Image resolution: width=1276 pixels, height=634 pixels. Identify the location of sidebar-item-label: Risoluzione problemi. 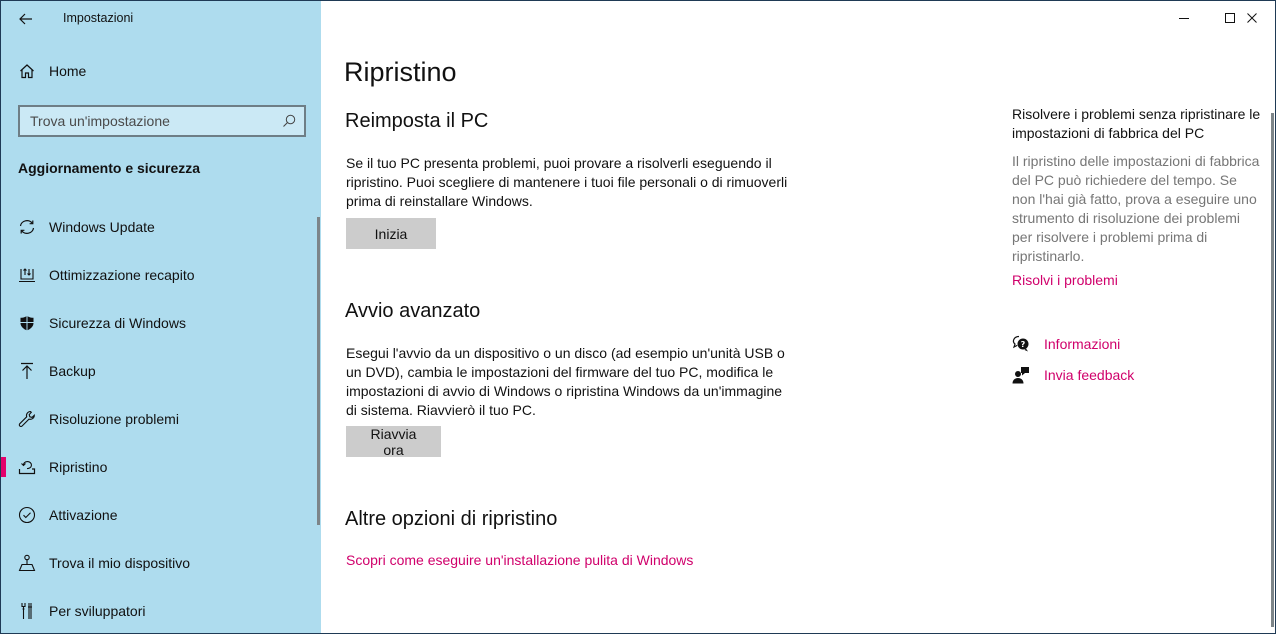
(114, 419).